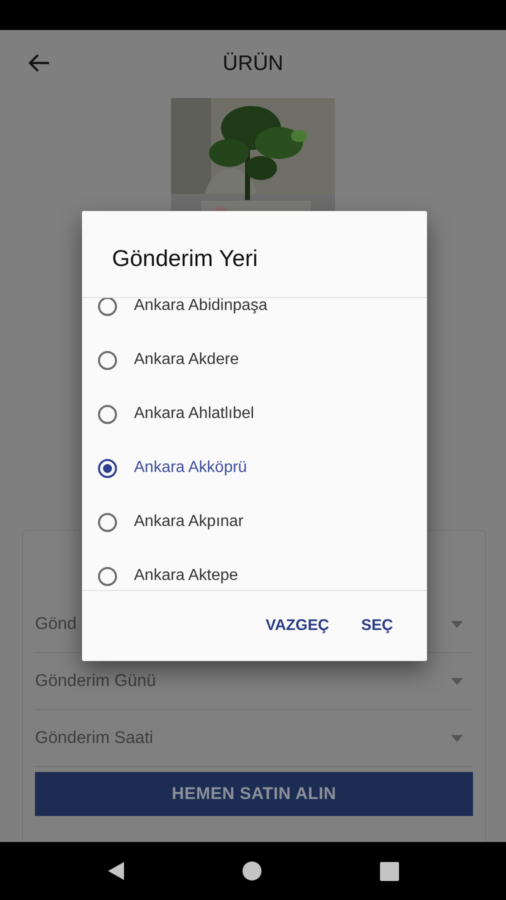  What do you see at coordinates (185, 258) in the screenshot?
I see `dialog-title: Gönderim Yeri` at bounding box center [185, 258].